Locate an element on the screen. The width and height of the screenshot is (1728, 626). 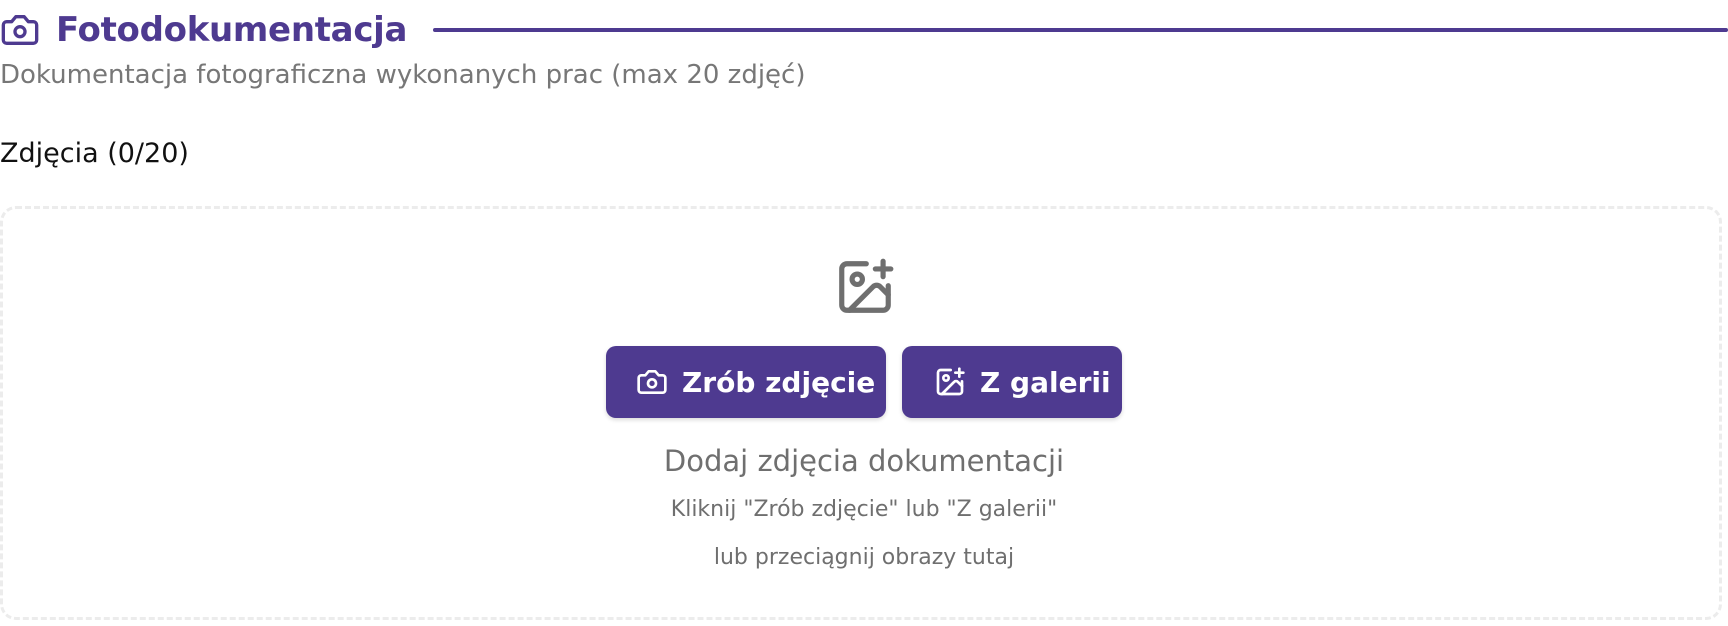
take-photo-label: Zrób zdjęcie is located at coordinates (779, 382).